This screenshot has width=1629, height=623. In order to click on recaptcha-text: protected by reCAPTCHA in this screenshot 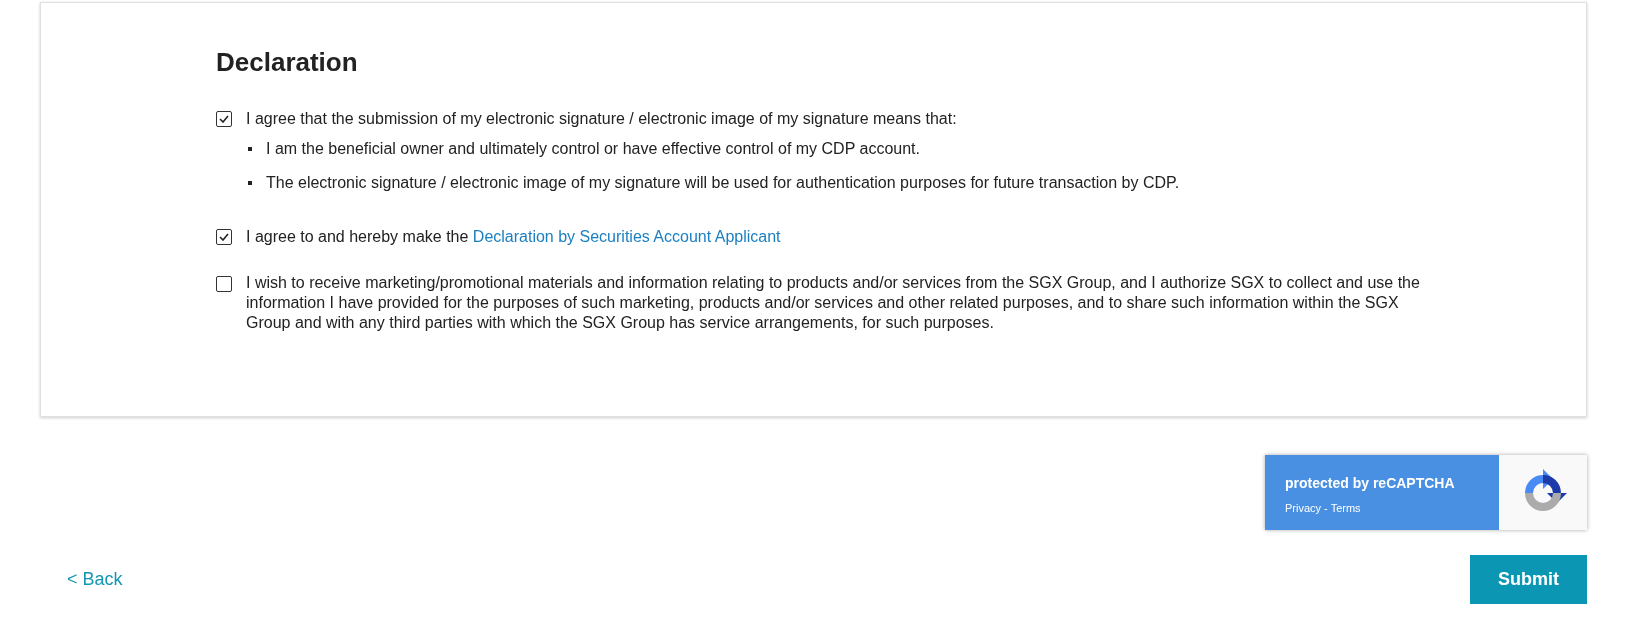, I will do `click(1370, 483)`.